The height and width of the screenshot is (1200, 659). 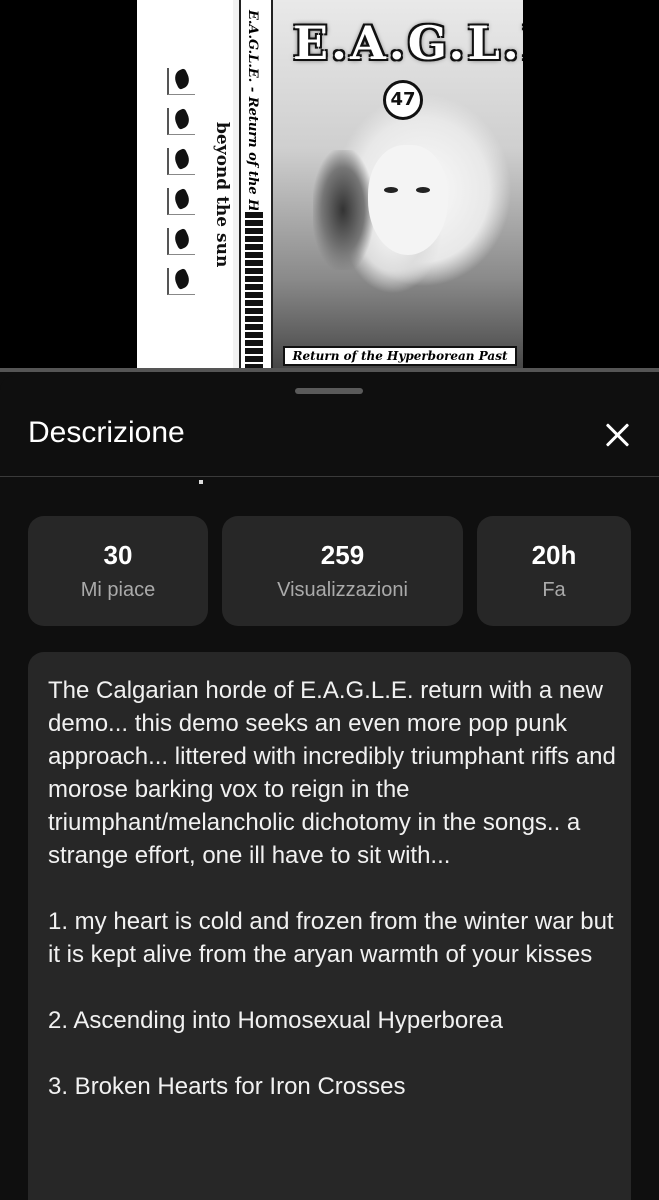 What do you see at coordinates (329, 370) in the screenshot?
I see `video-progress-bar` at bounding box center [329, 370].